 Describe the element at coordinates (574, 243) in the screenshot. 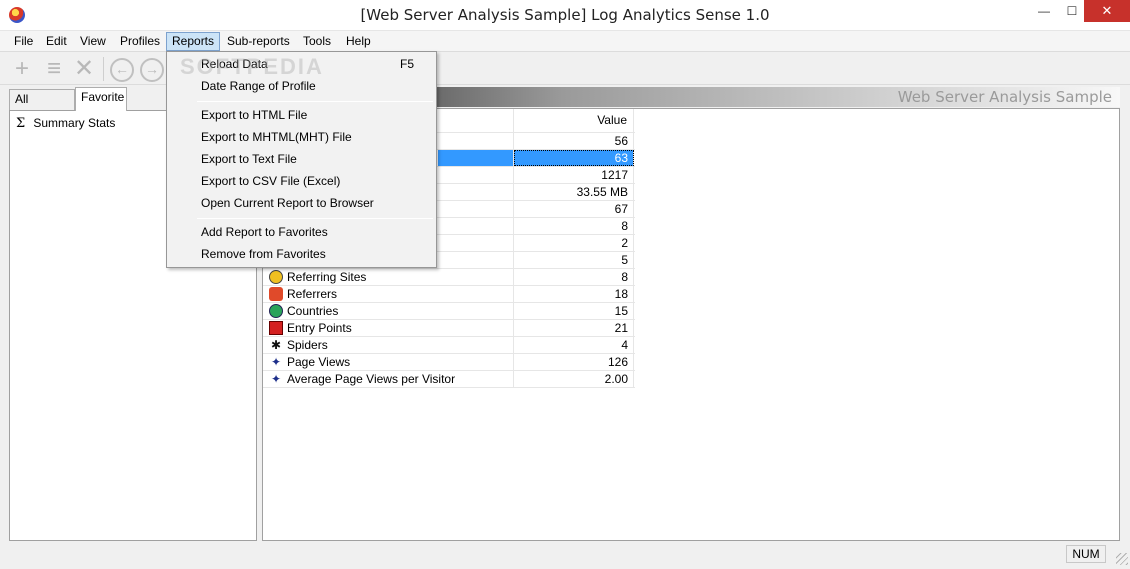

I see `row-value: 2` at that location.